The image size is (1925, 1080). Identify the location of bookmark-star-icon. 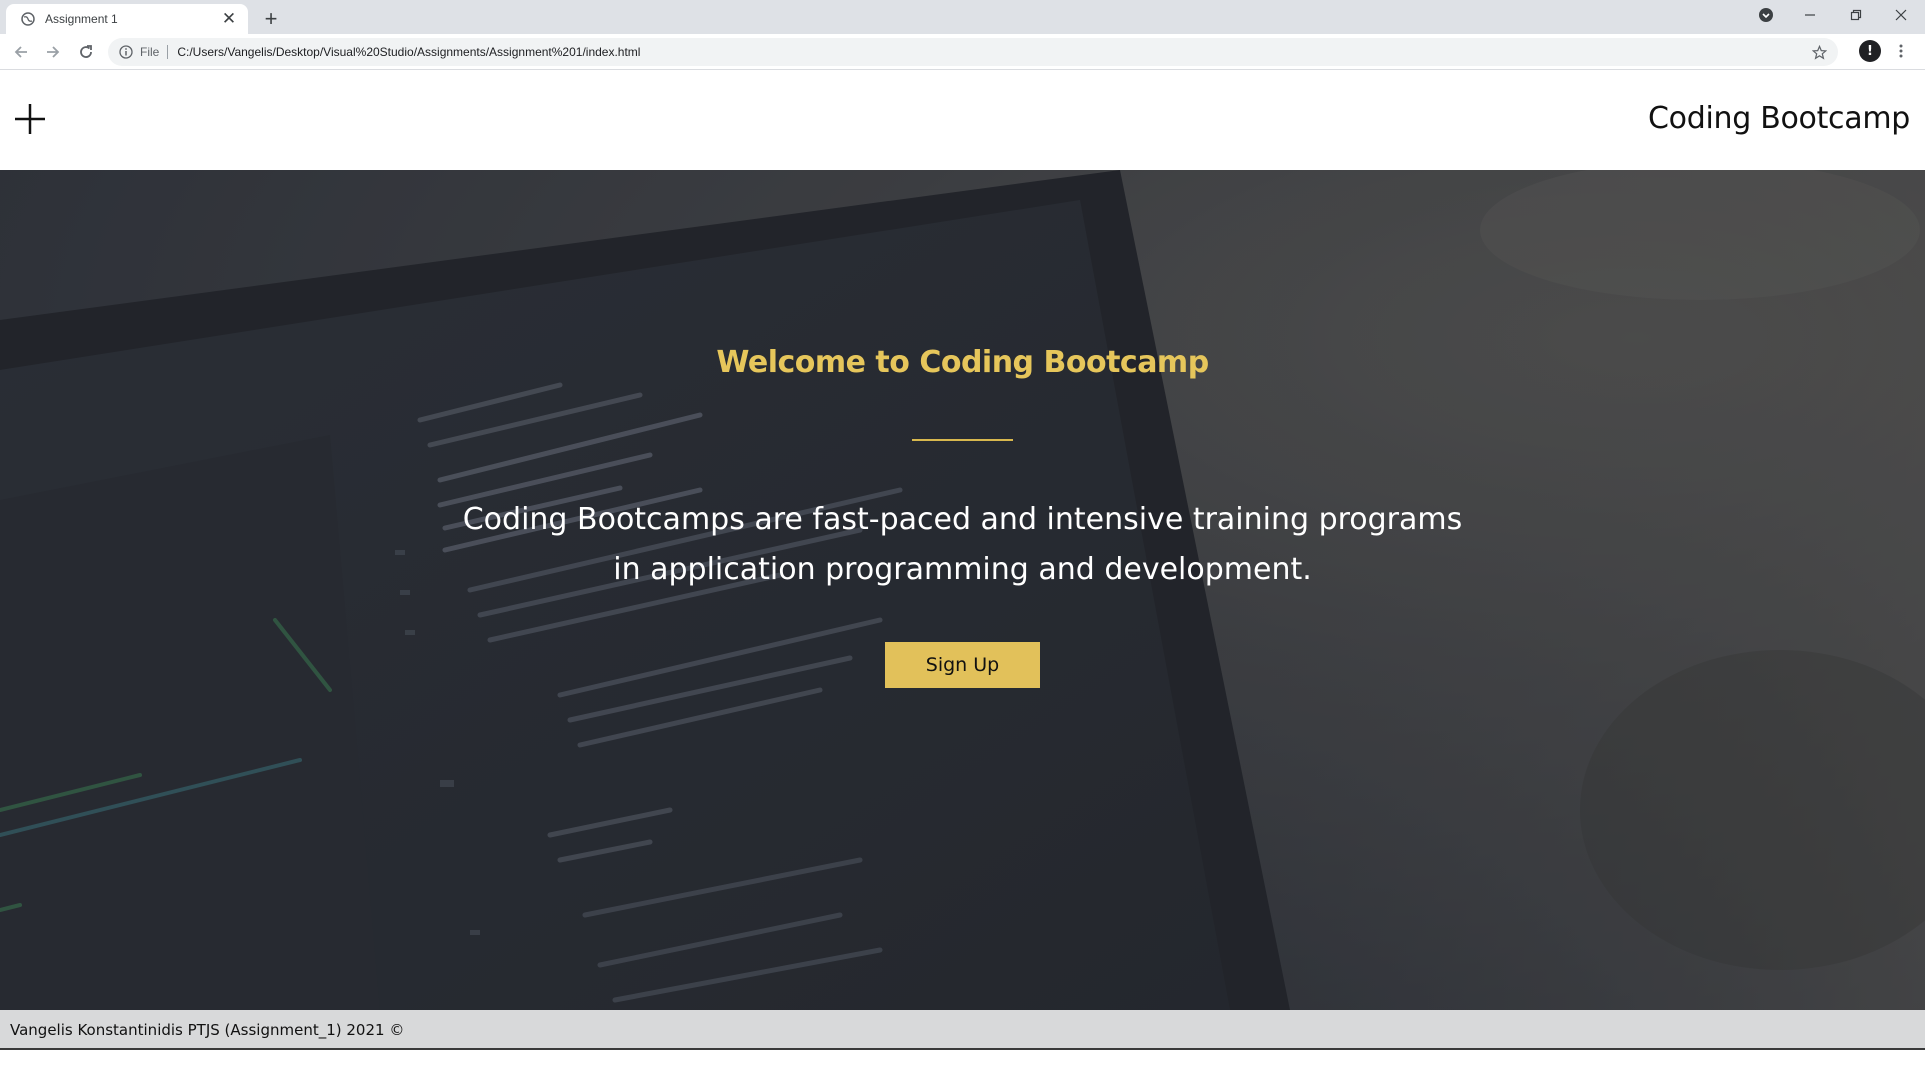
(1819, 52).